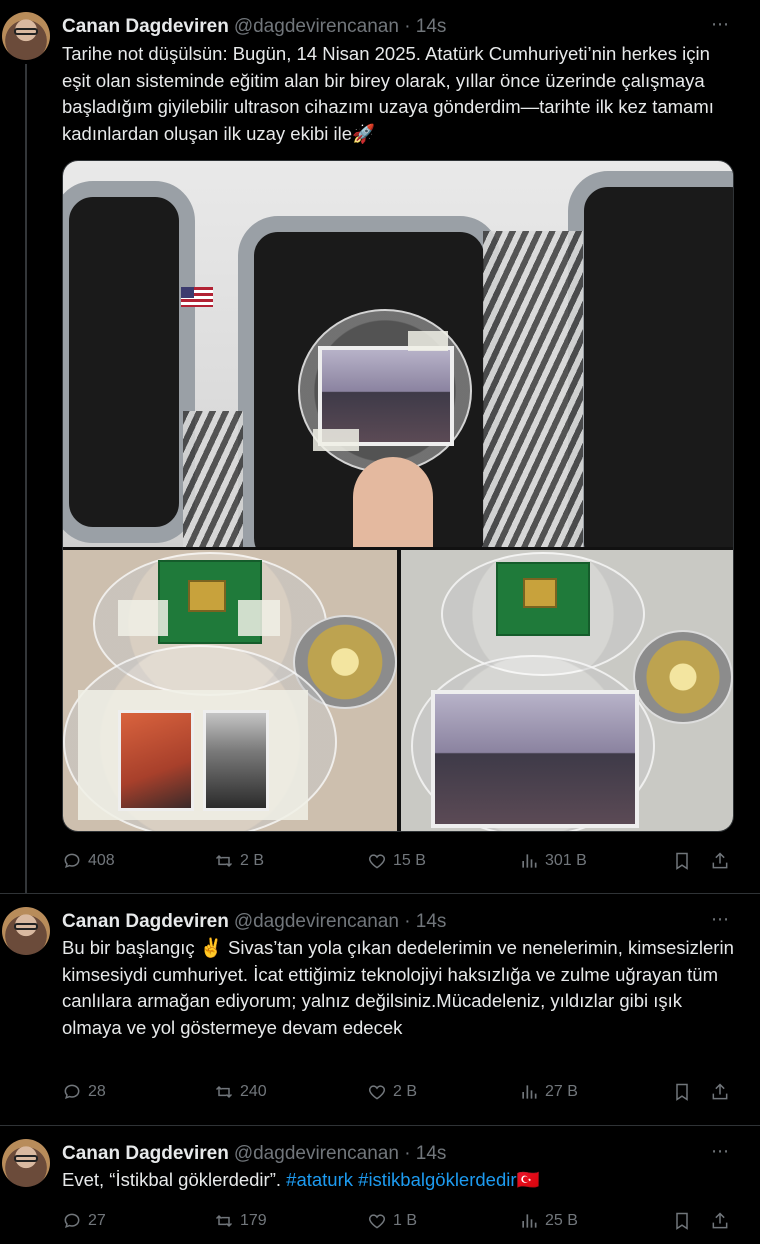  Describe the element at coordinates (405, 1091) in the screenshot. I see `like-count: 2 B` at that location.